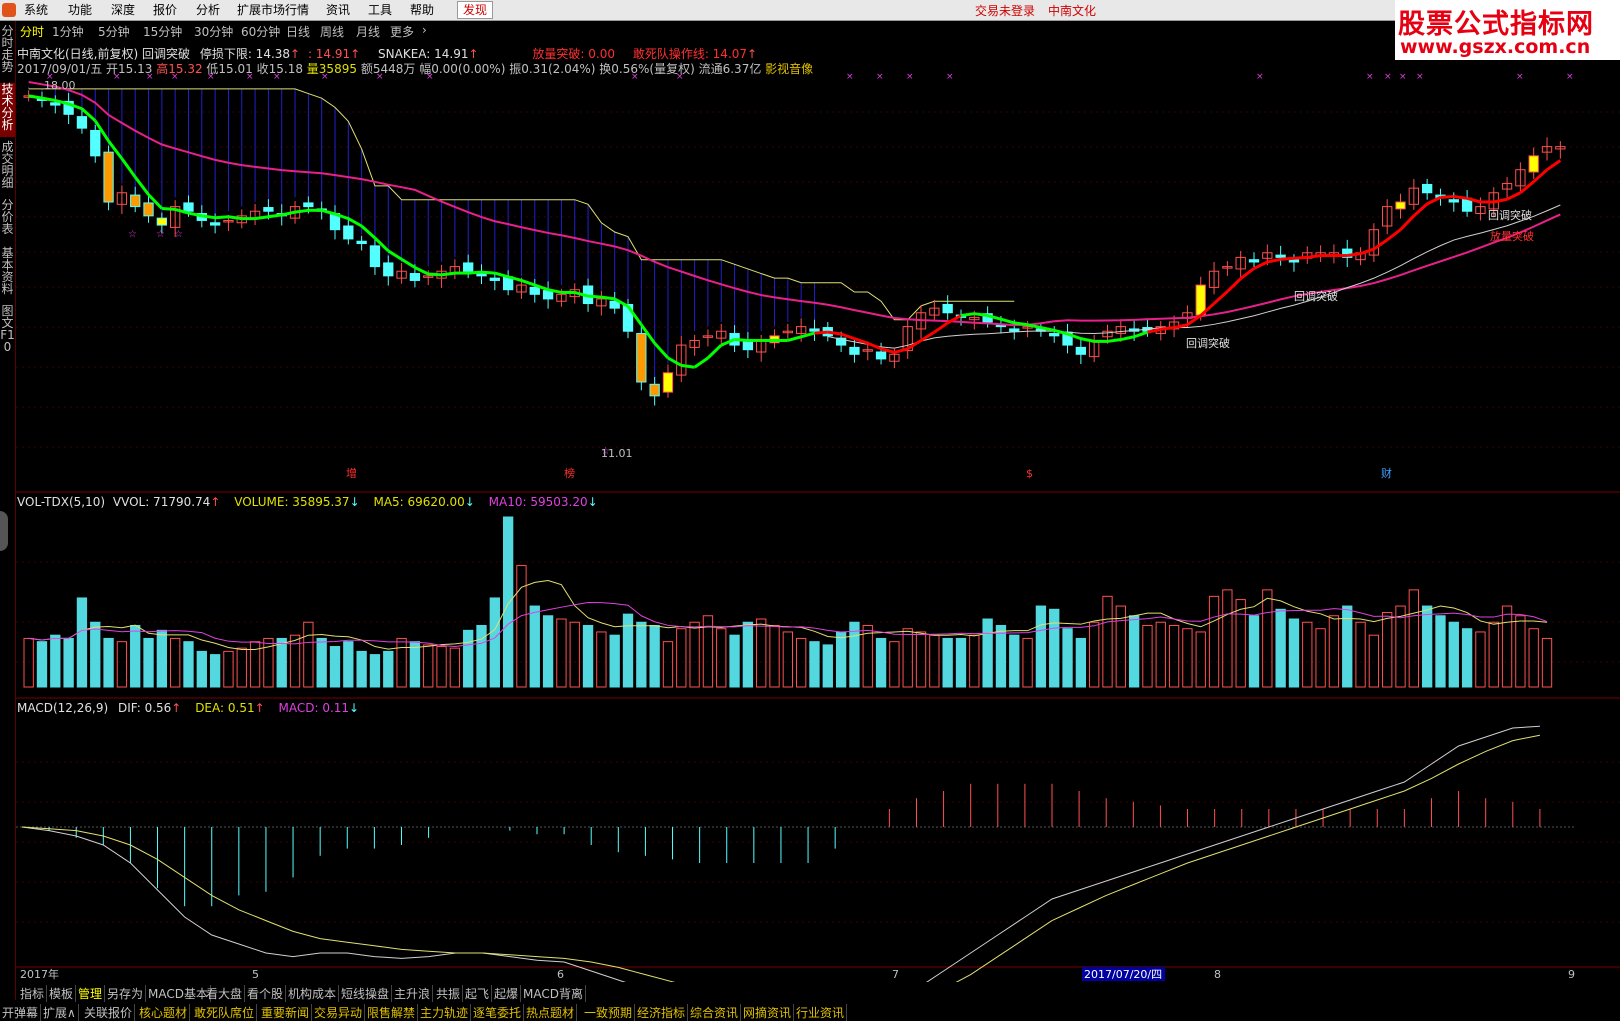 The height and width of the screenshot is (1021, 1620). Describe the element at coordinates (126, 993) in the screenshot. I see `tab-save-as: 另存为` at that location.